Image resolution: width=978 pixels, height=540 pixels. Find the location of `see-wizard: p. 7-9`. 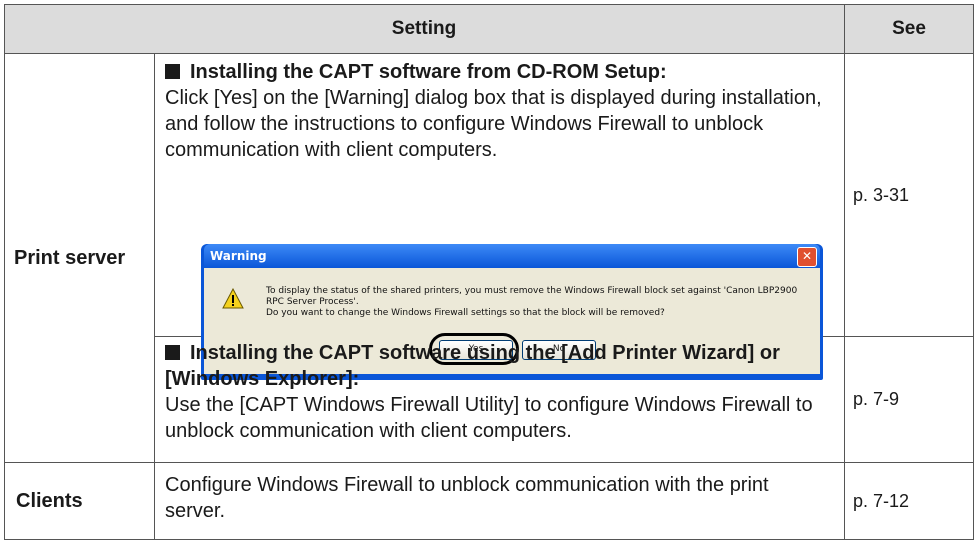

see-wizard: p. 7-9 is located at coordinates (909, 400).